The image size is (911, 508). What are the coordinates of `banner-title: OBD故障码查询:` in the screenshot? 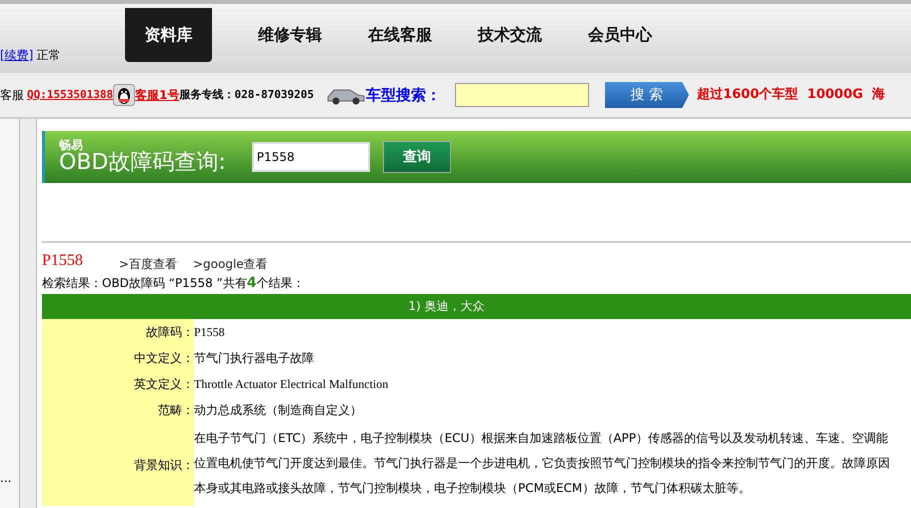 It's located at (142, 163).